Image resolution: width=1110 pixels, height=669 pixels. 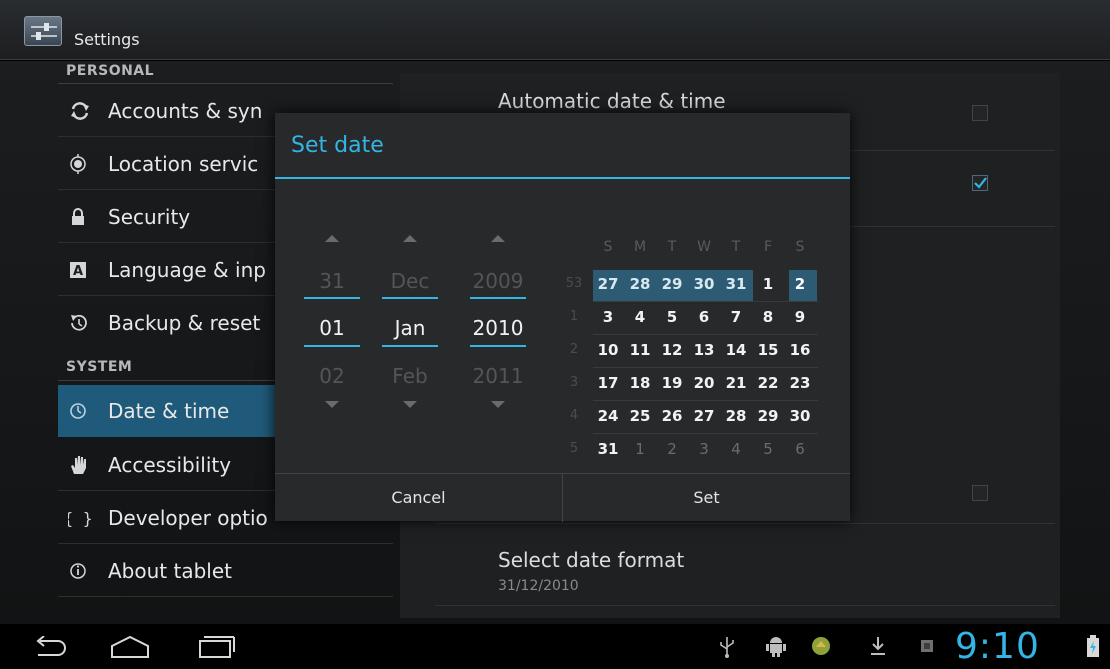 I want to click on day-increment-arrow-icon, so click(x=332, y=238).